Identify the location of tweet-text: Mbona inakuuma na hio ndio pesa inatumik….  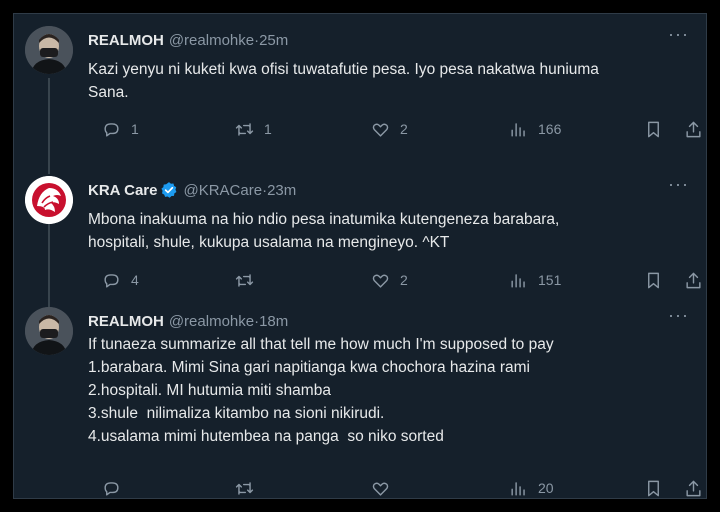
(382, 231).